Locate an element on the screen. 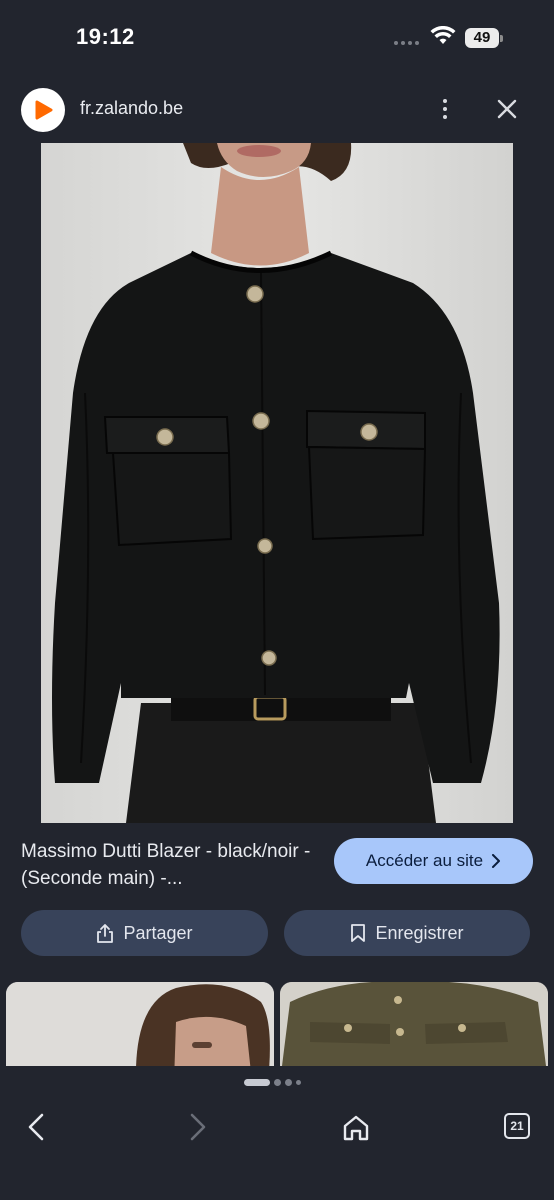 Image resolution: width=554 pixels, height=1200 pixels. page-indicator is located at coordinates (272, 1082).